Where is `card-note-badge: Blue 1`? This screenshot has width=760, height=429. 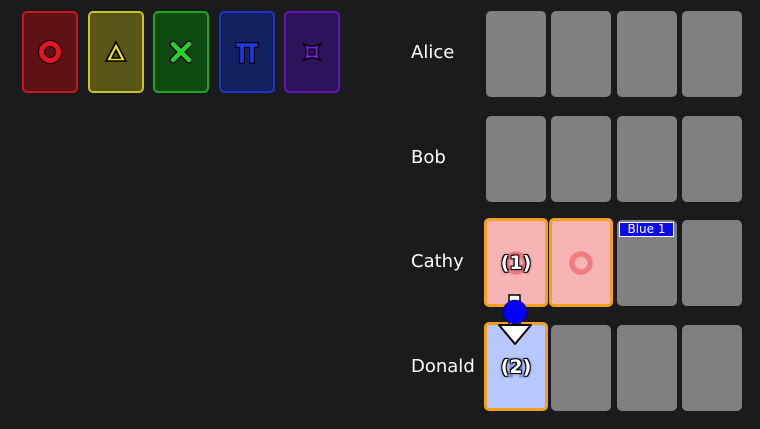 card-note-badge: Blue 1 is located at coordinates (646, 229).